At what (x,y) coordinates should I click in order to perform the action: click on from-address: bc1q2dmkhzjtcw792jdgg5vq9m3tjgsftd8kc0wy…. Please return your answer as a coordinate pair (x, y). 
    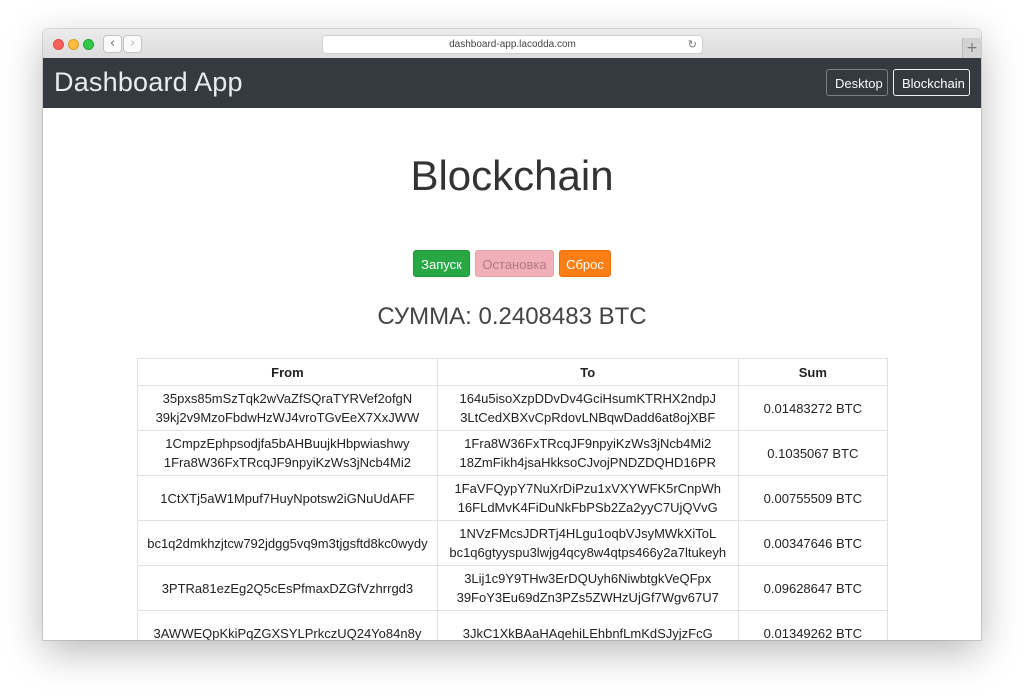
    Looking at the image, I should click on (287, 543).